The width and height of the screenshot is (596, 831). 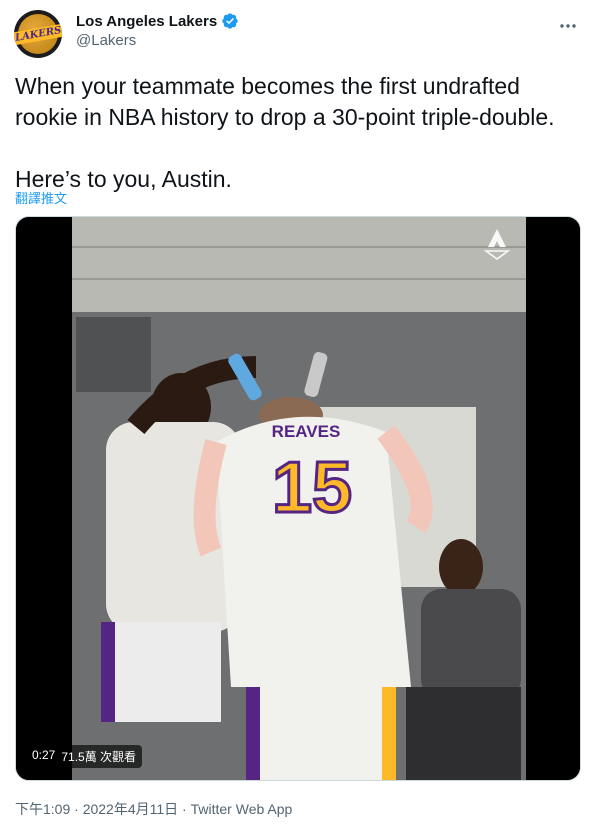 What do you see at coordinates (298, 35) in the screenshot?
I see `tweet-header: LAKERS Los Angeles Lakers @Lakers` at bounding box center [298, 35].